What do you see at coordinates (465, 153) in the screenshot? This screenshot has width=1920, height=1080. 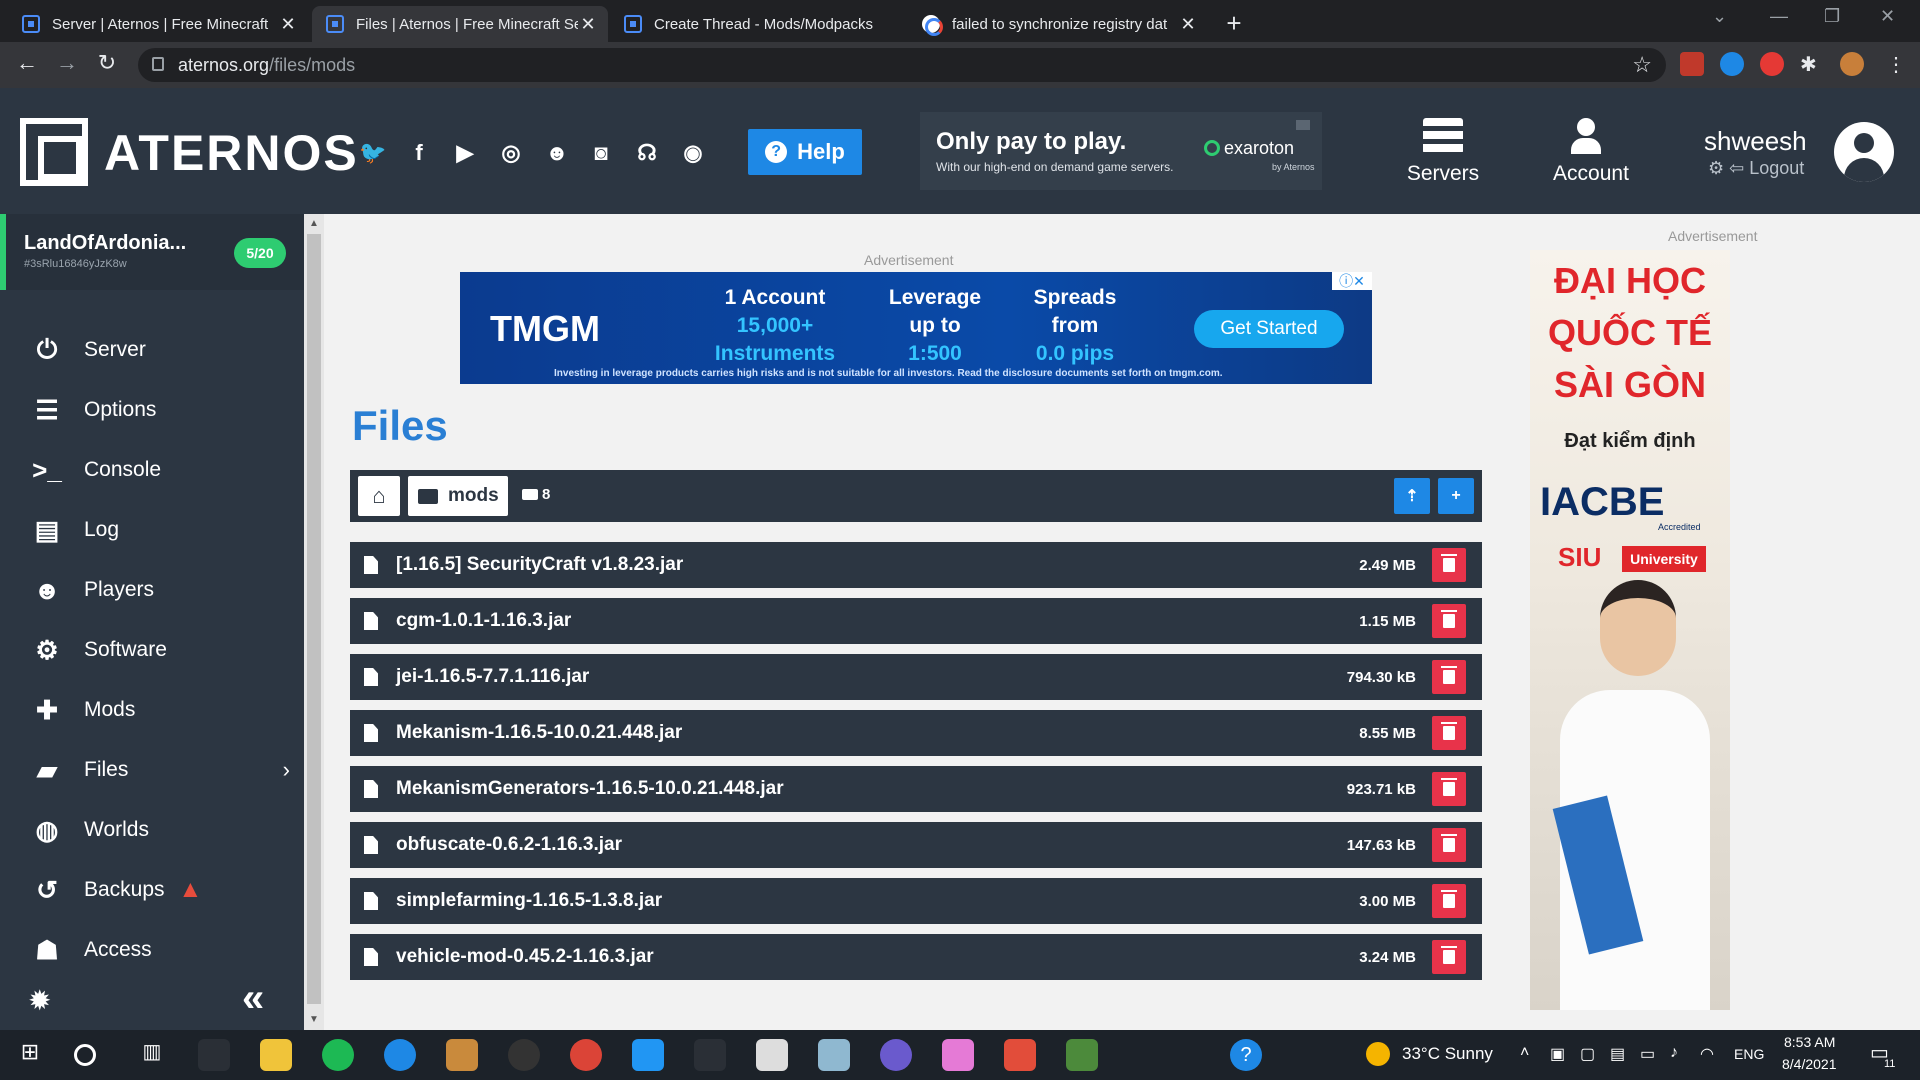 I see `youtube-icon: ▶` at bounding box center [465, 153].